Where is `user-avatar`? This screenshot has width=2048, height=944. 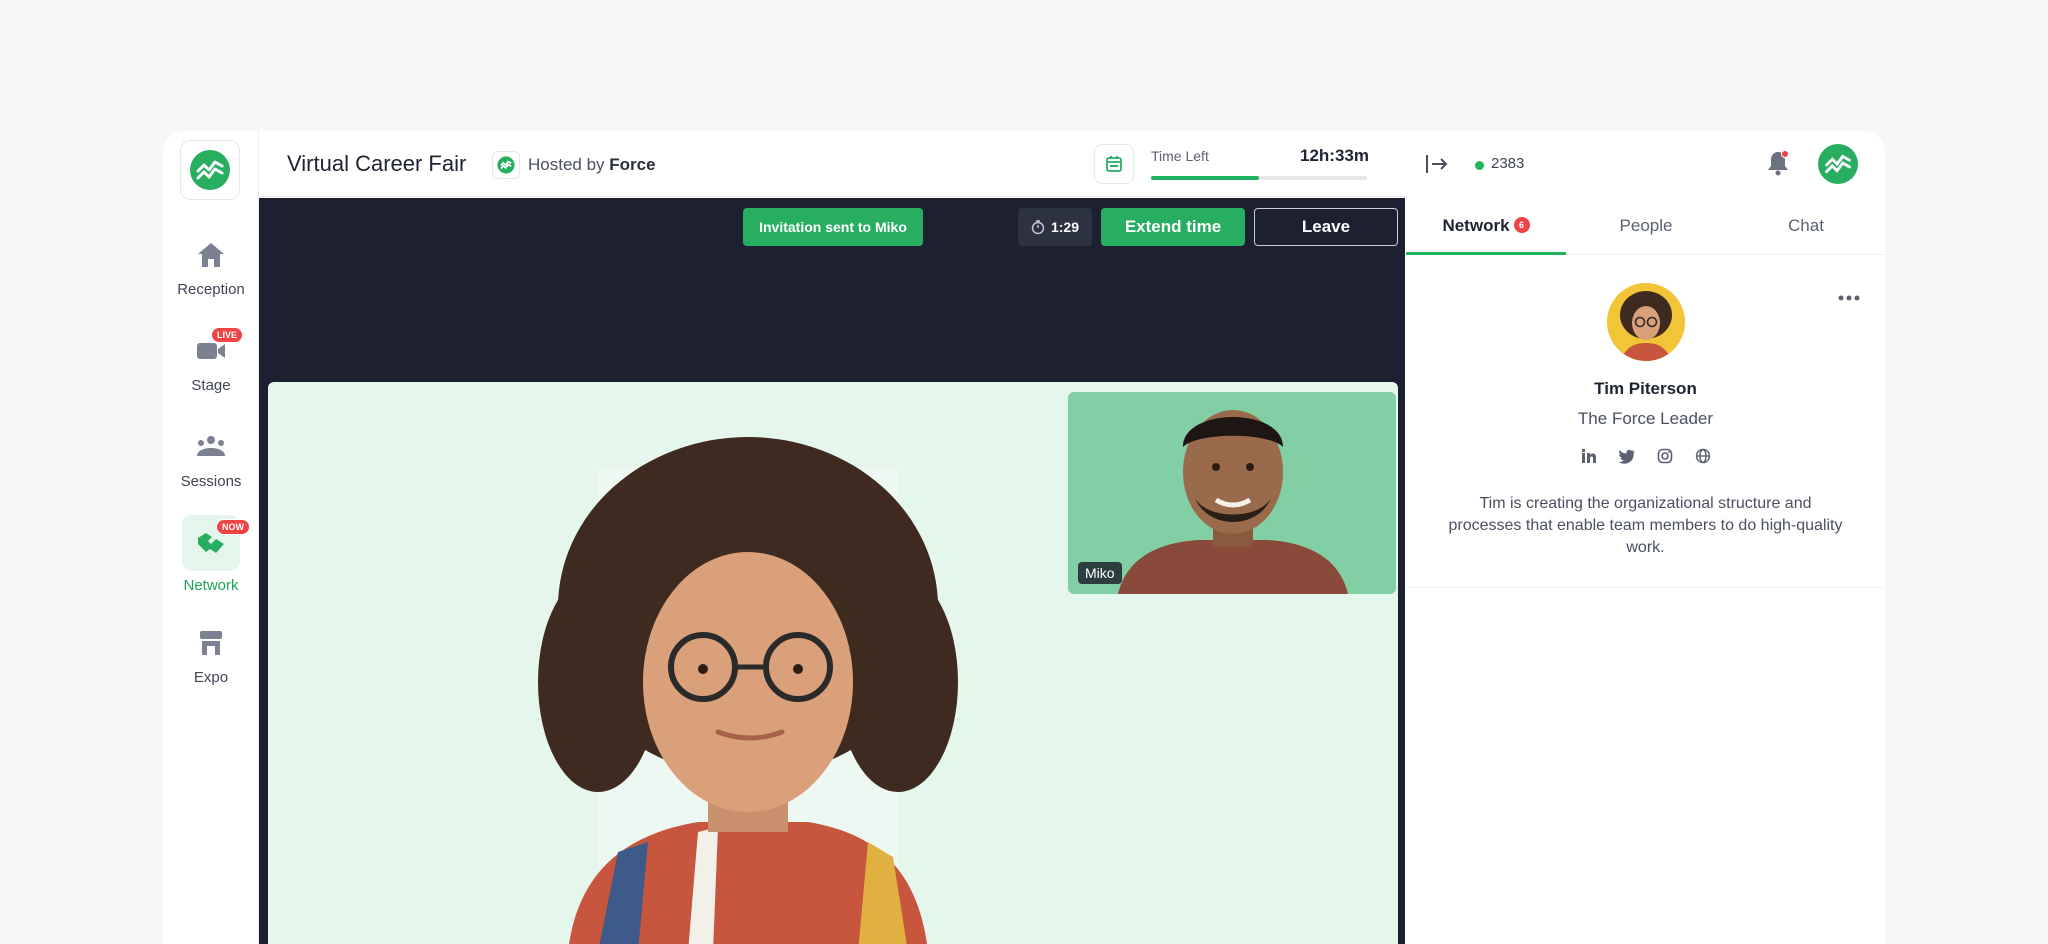
user-avatar is located at coordinates (1838, 164).